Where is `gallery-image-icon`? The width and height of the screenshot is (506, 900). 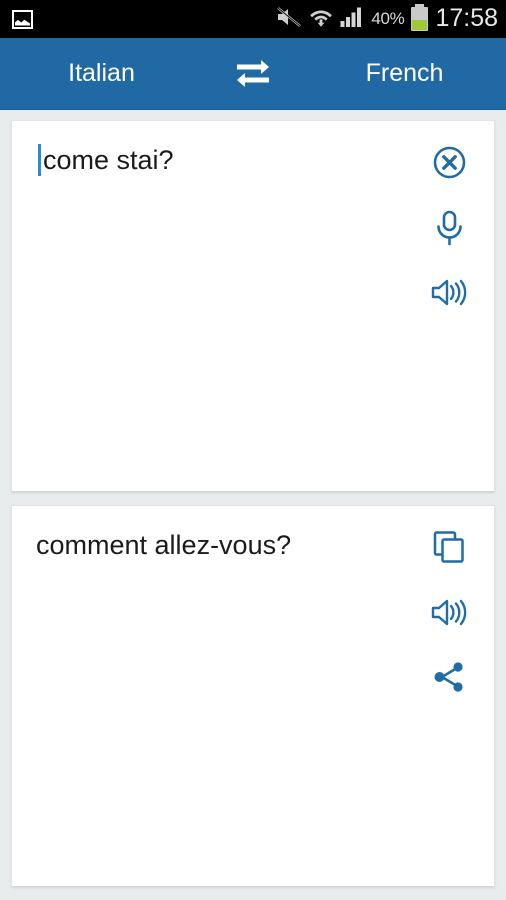
gallery-image-icon is located at coordinates (22, 19).